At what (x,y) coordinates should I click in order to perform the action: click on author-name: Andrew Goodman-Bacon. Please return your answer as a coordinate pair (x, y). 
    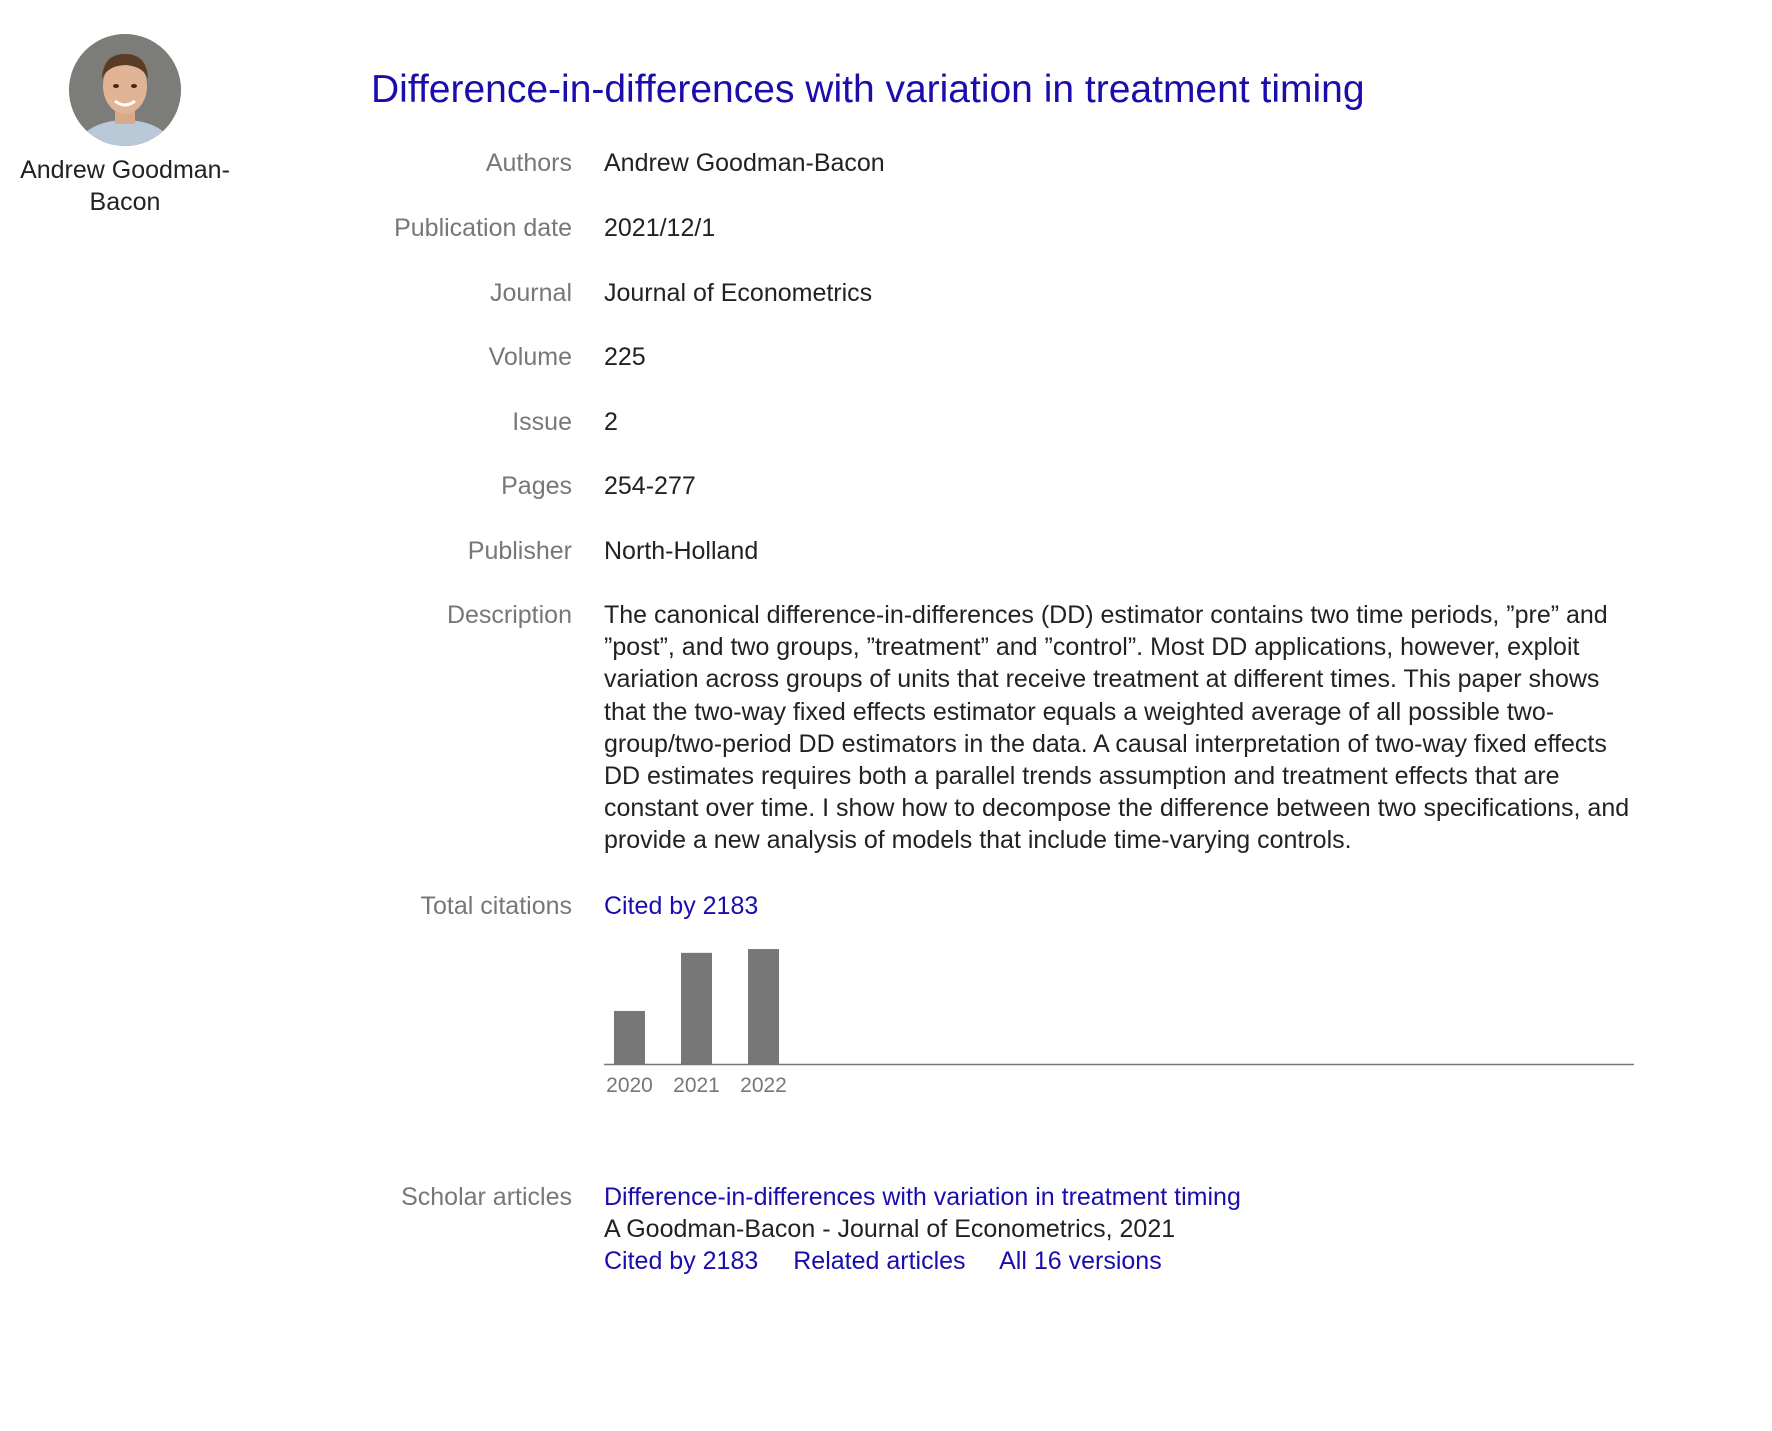
    Looking at the image, I should click on (125, 186).